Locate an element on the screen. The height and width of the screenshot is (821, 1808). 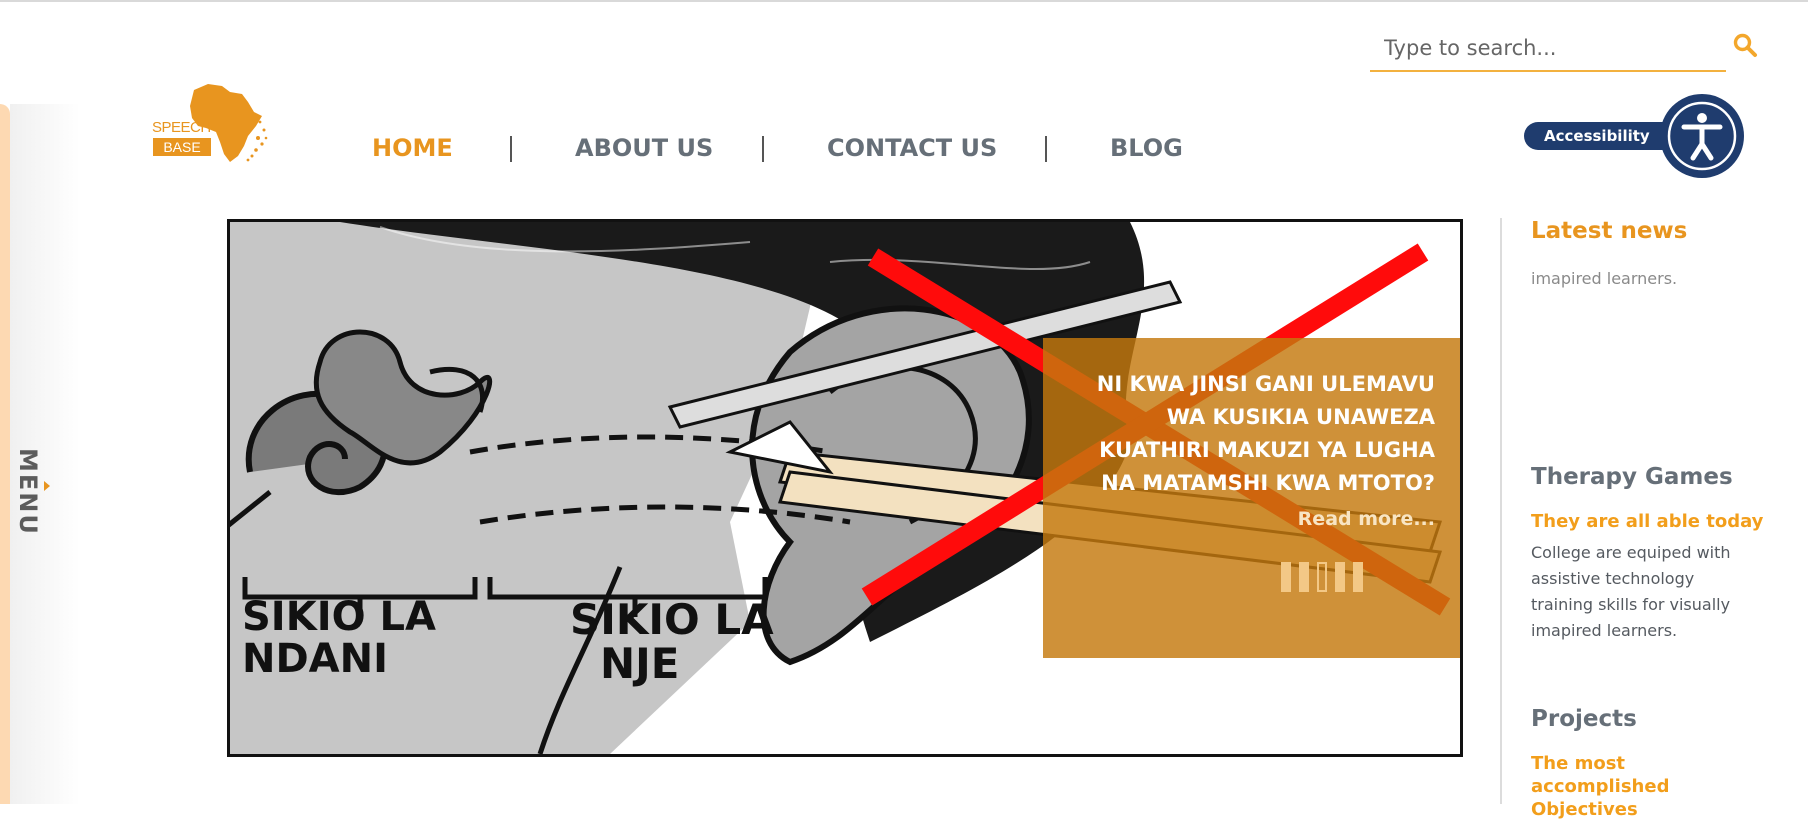
projects-subtitle: The most accomplished Objectives is located at coordinates (1646, 786).